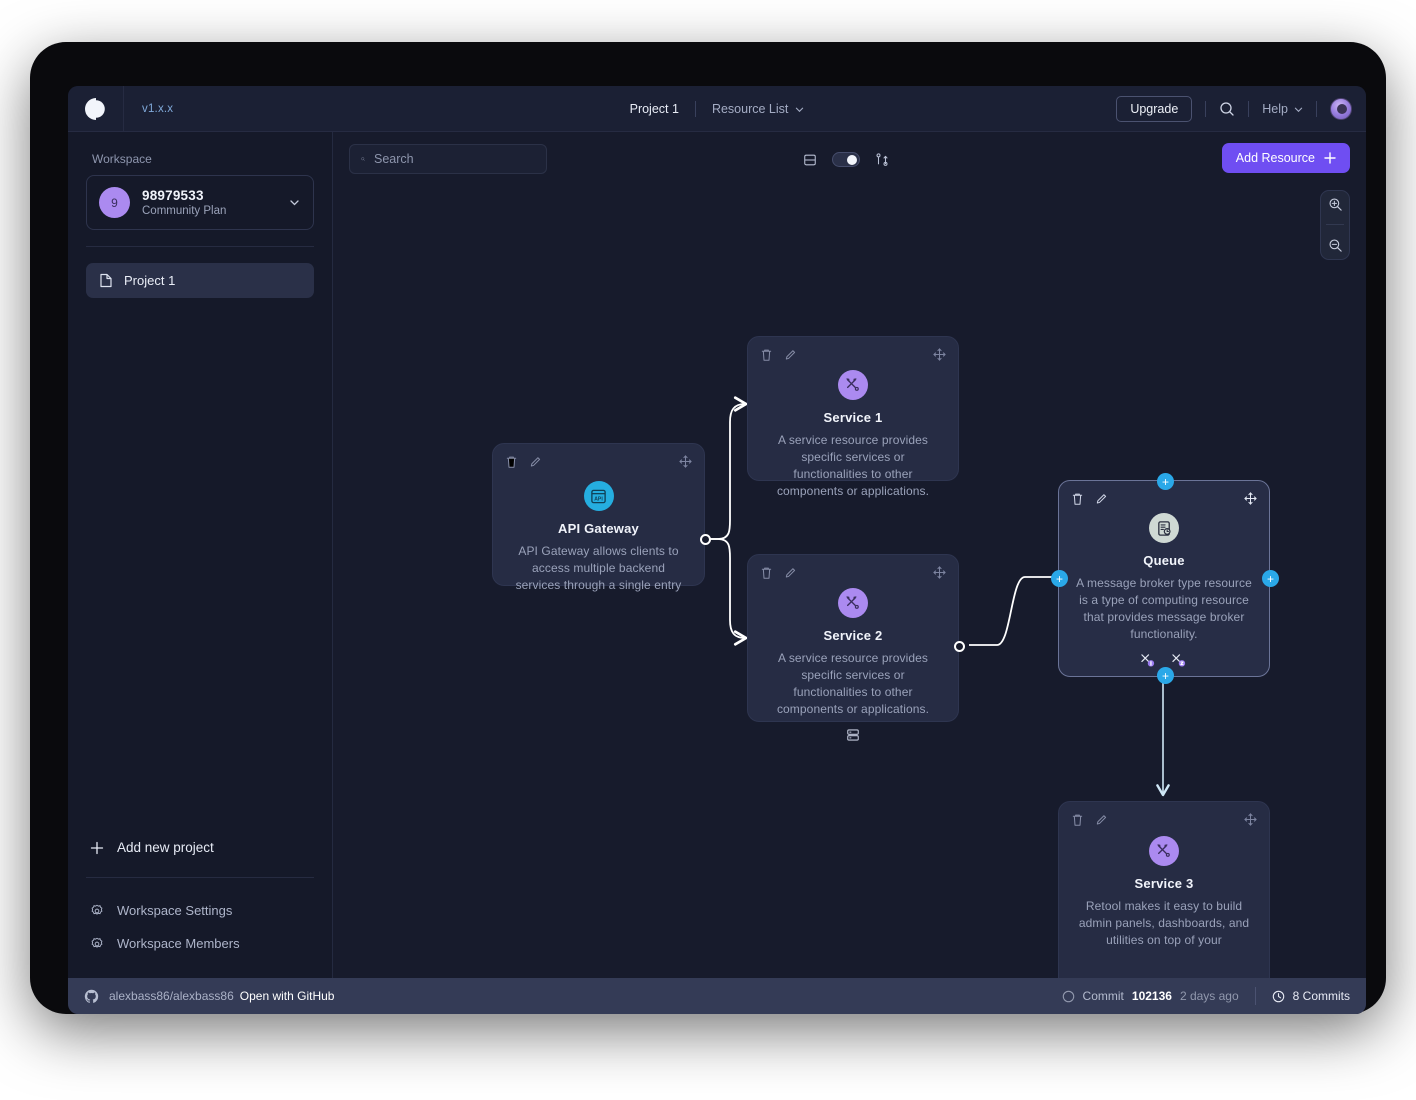  I want to click on resource-list-label: Resource List, so click(750, 109).